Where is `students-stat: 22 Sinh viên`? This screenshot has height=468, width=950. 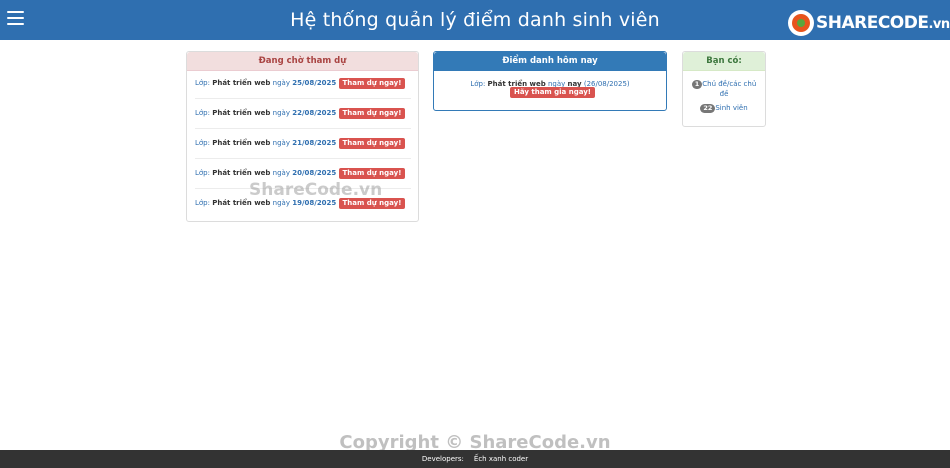
students-stat: 22 Sinh viên is located at coordinates (724, 108).